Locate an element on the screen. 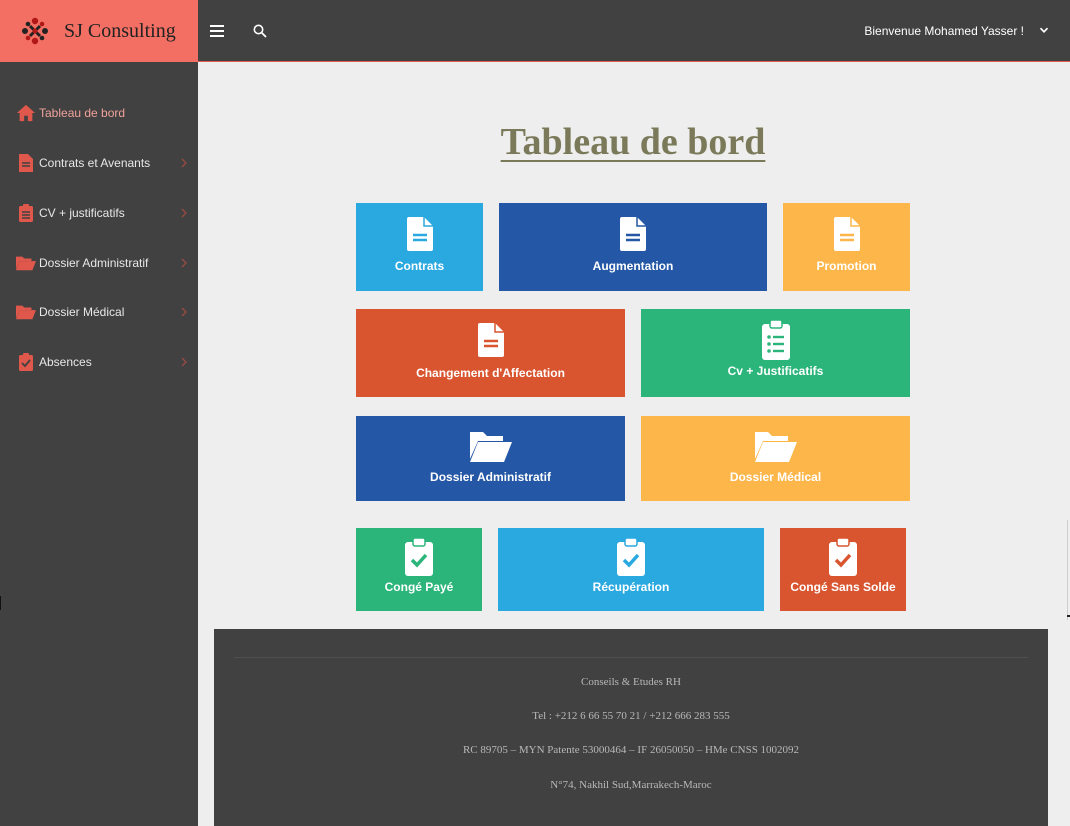  tile-label: Changement d'Affectation is located at coordinates (490, 373).